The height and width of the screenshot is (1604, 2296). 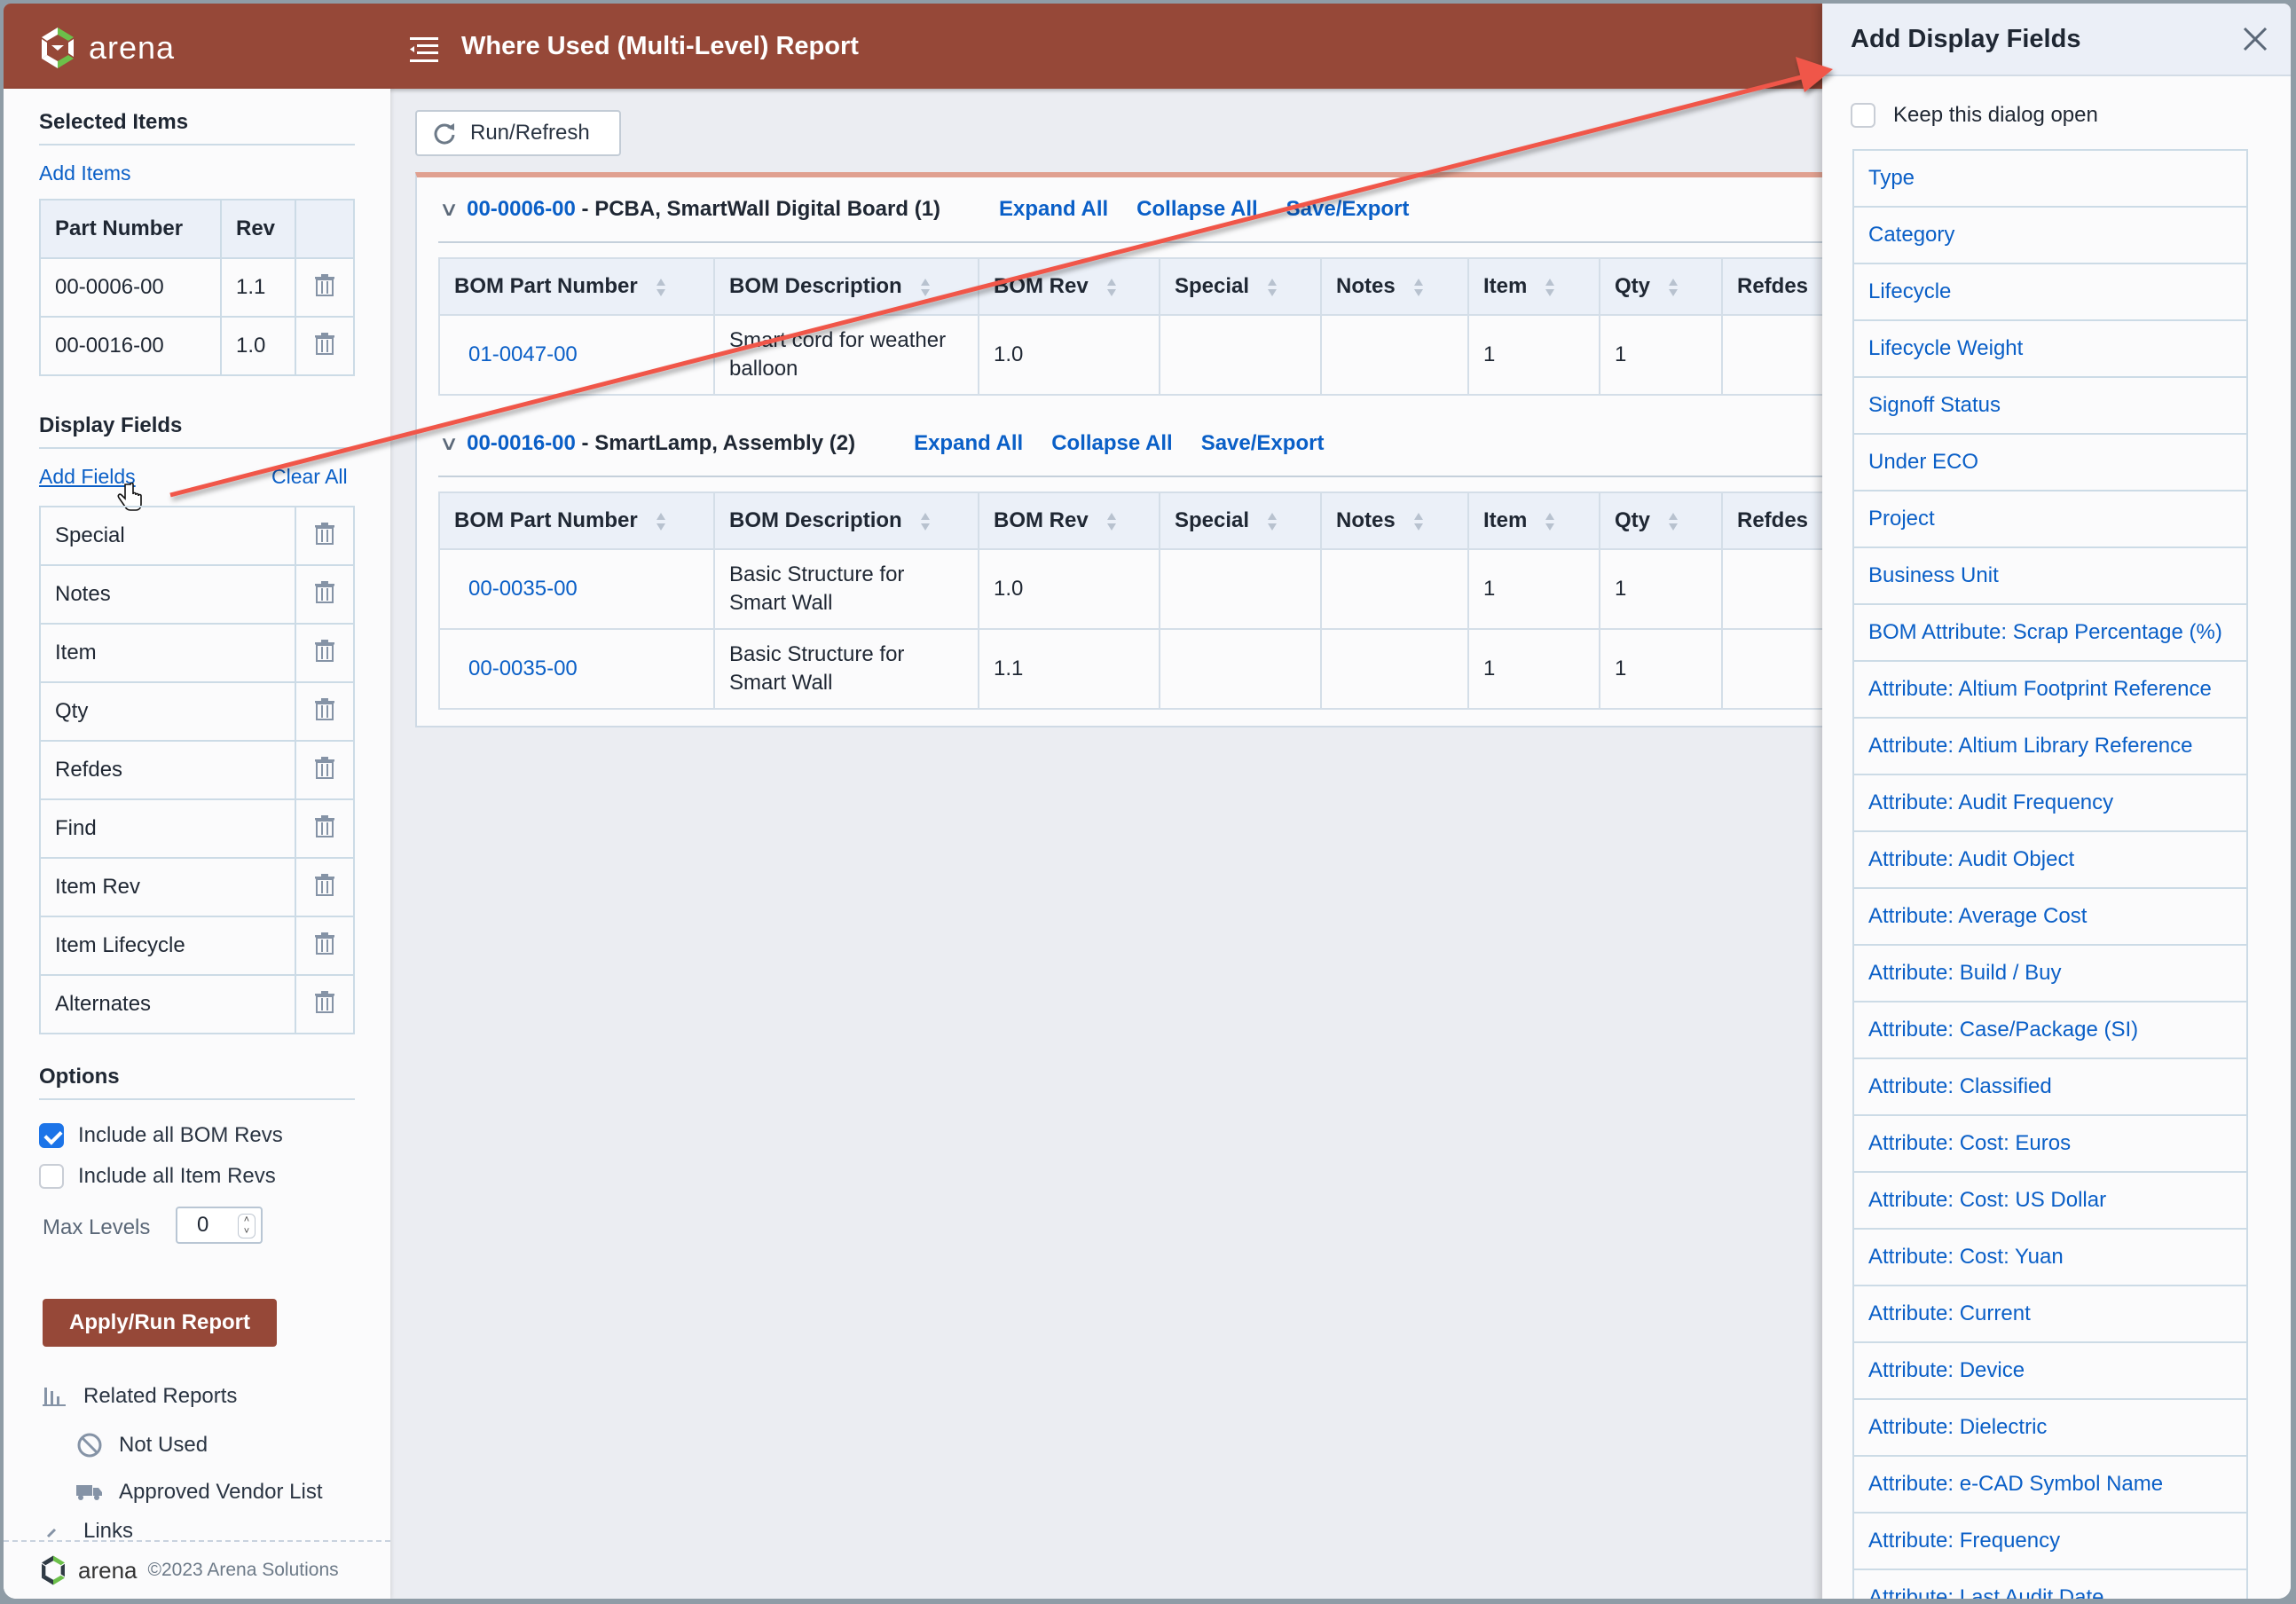 I want to click on available-field-item: Attribute: Average Cost, so click(x=2050, y=917).